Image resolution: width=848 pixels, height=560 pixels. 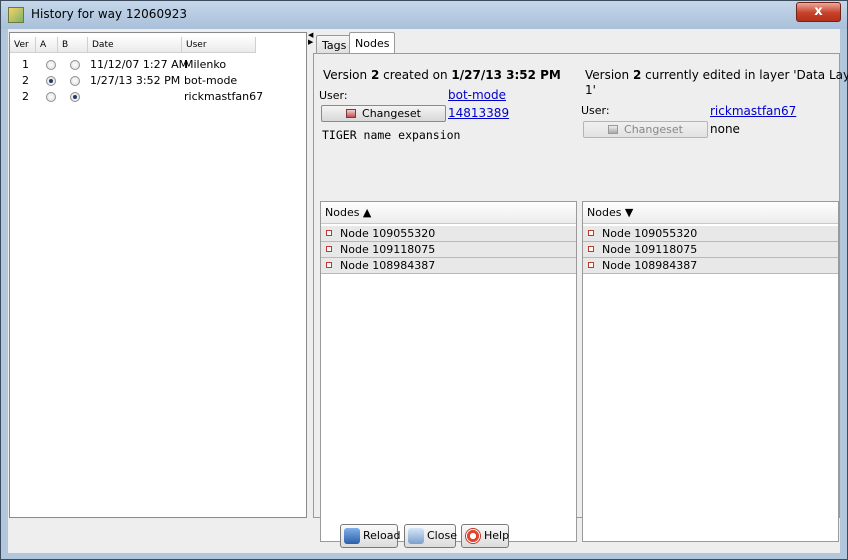 What do you see at coordinates (725, 129) in the screenshot?
I see `right-changeset-value: none` at bounding box center [725, 129].